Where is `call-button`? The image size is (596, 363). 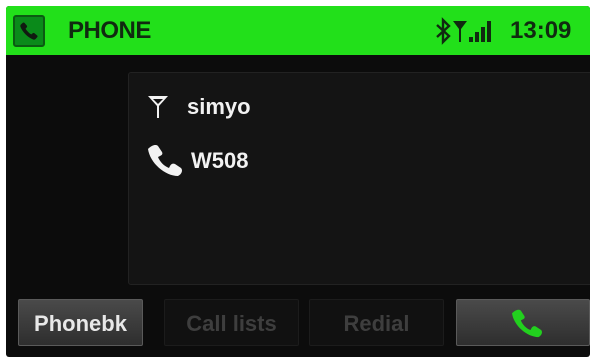
call-button is located at coordinates (523, 322).